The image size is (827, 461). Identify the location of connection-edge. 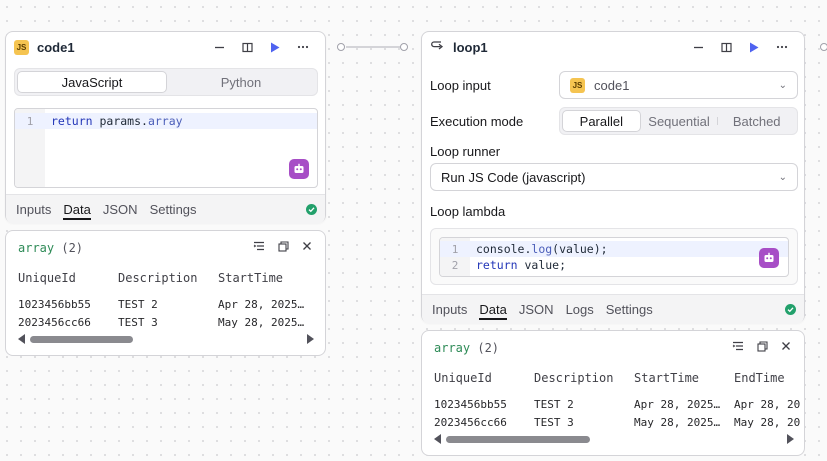
(373, 47).